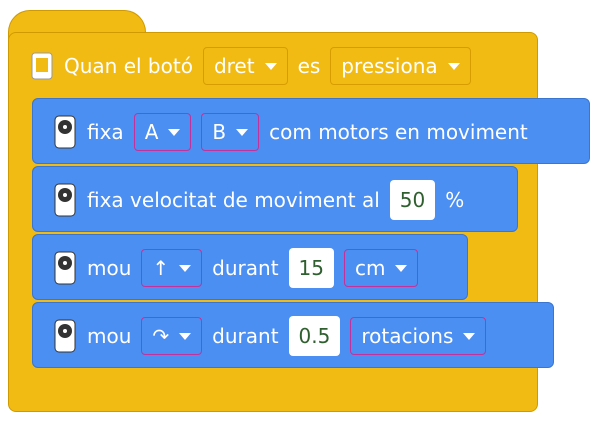 The width and height of the screenshot is (604, 425). What do you see at coordinates (219, 132) in the screenshot?
I see `motor-b-value: B` at bounding box center [219, 132].